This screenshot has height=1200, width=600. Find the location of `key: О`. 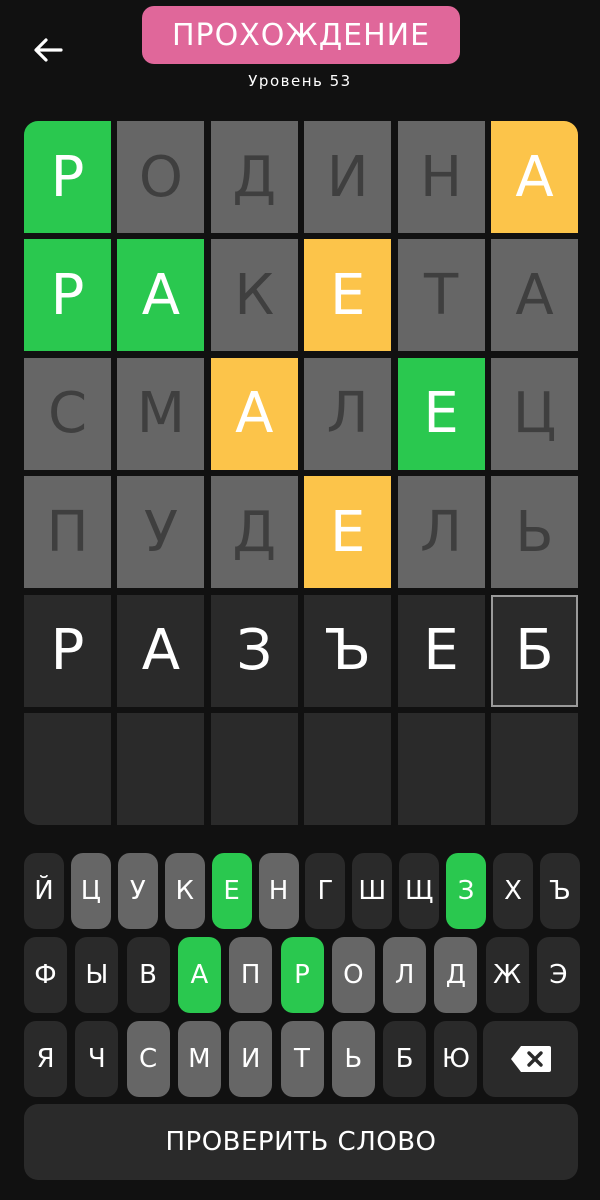

key: О is located at coordinates (353, 975).